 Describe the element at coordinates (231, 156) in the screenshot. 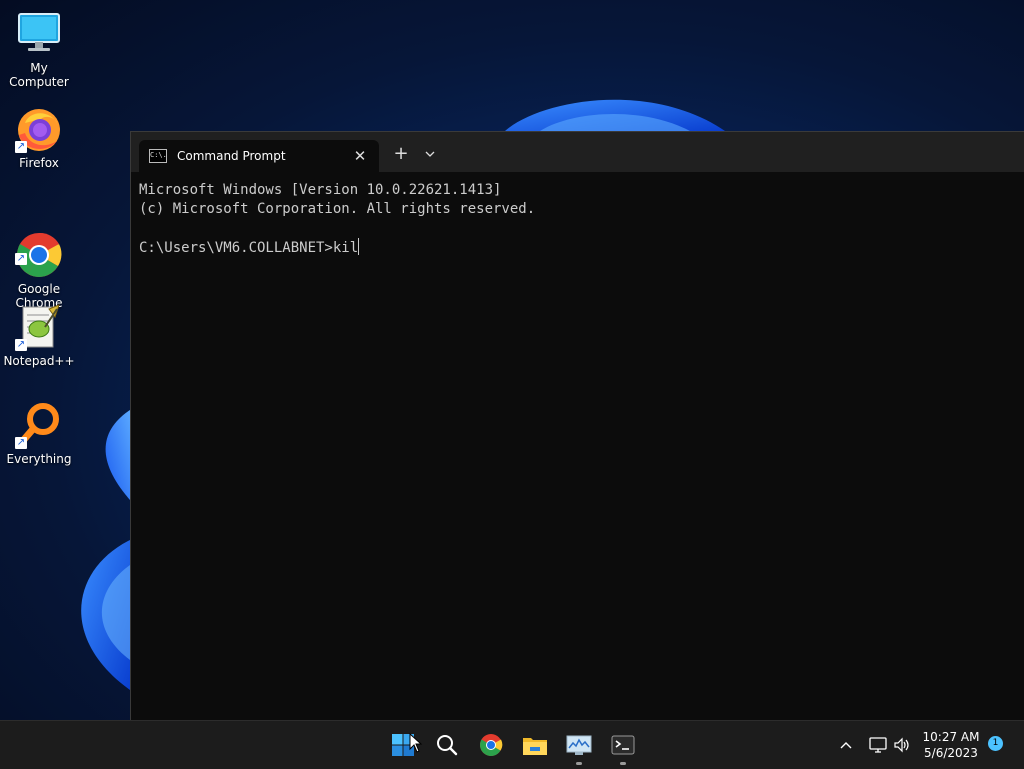

I see `tab-title: Command Prompt` at that location.